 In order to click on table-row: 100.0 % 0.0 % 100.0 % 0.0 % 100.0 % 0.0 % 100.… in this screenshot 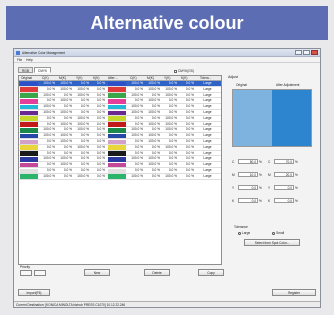, I will do `click(120, 177)`.